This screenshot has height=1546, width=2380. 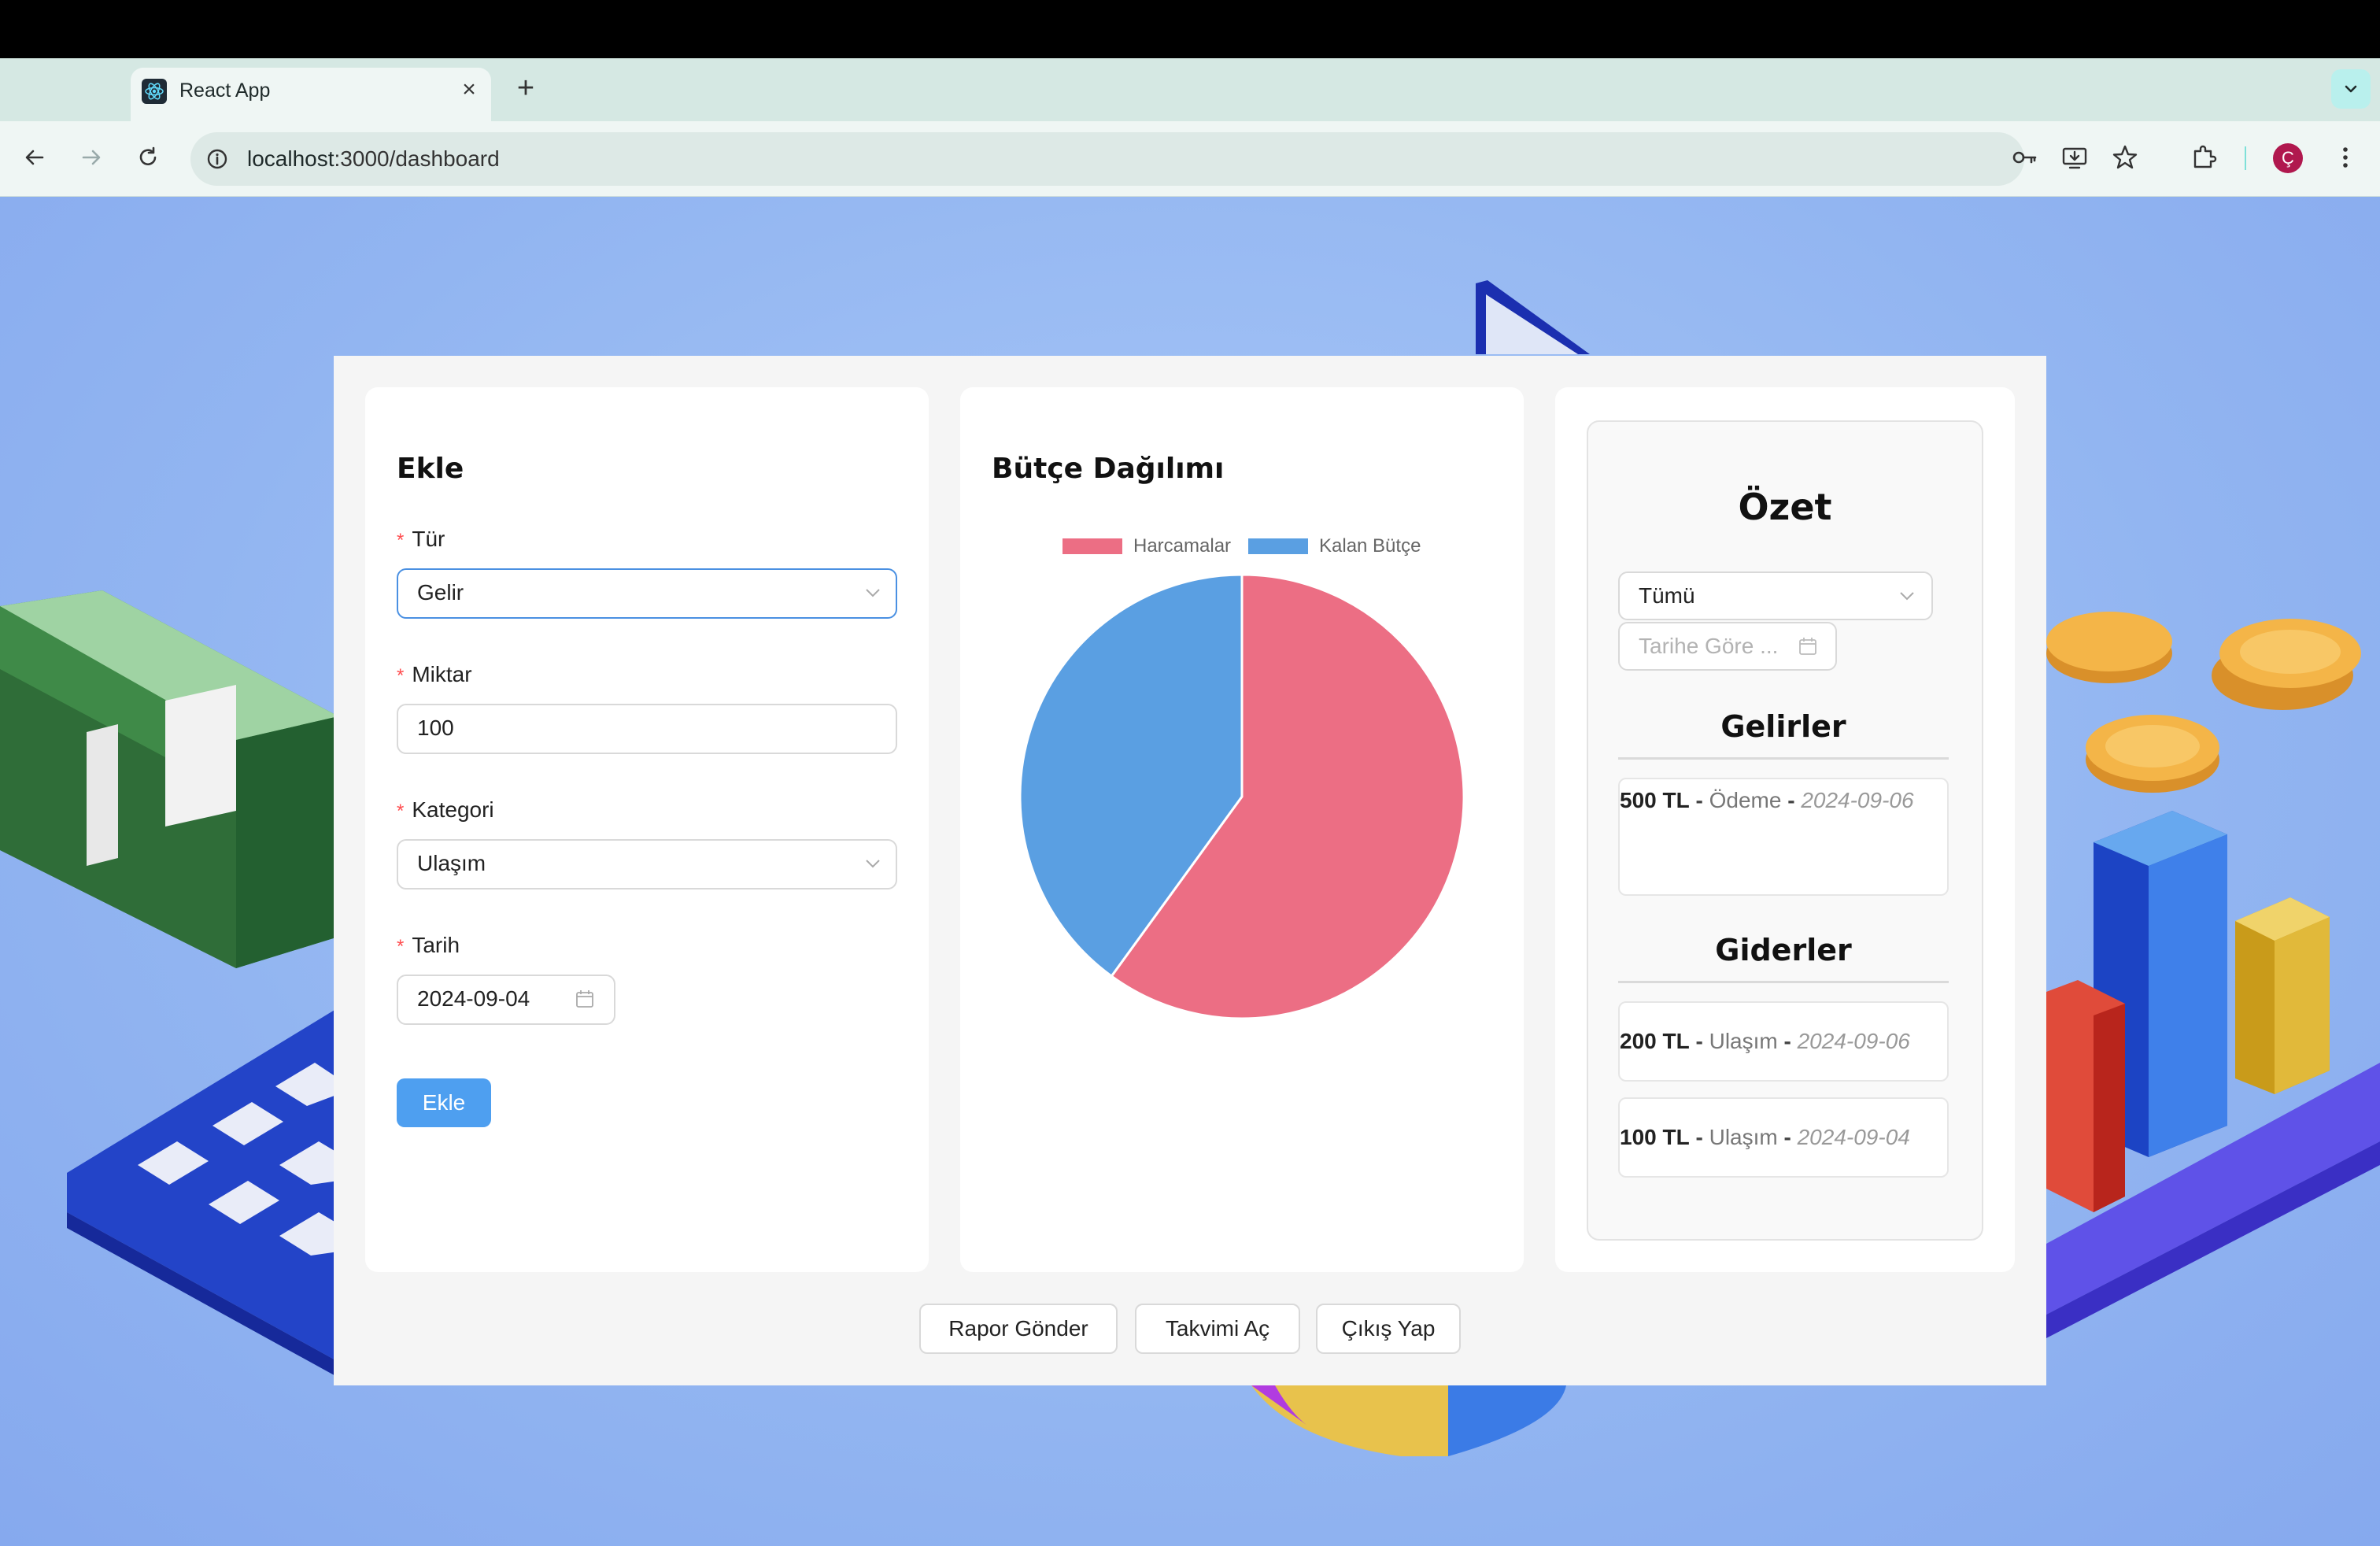 I want to click on expense-entry: 200 TL - Ulaşım - 2024-09-06, so click(x=1783, y=1041).